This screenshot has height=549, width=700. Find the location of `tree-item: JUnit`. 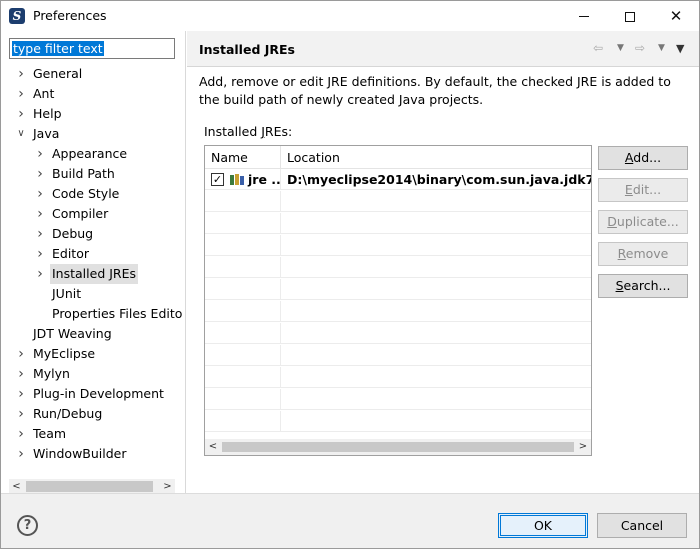

tree-item: JUnit is located at coordinates (93, 294).